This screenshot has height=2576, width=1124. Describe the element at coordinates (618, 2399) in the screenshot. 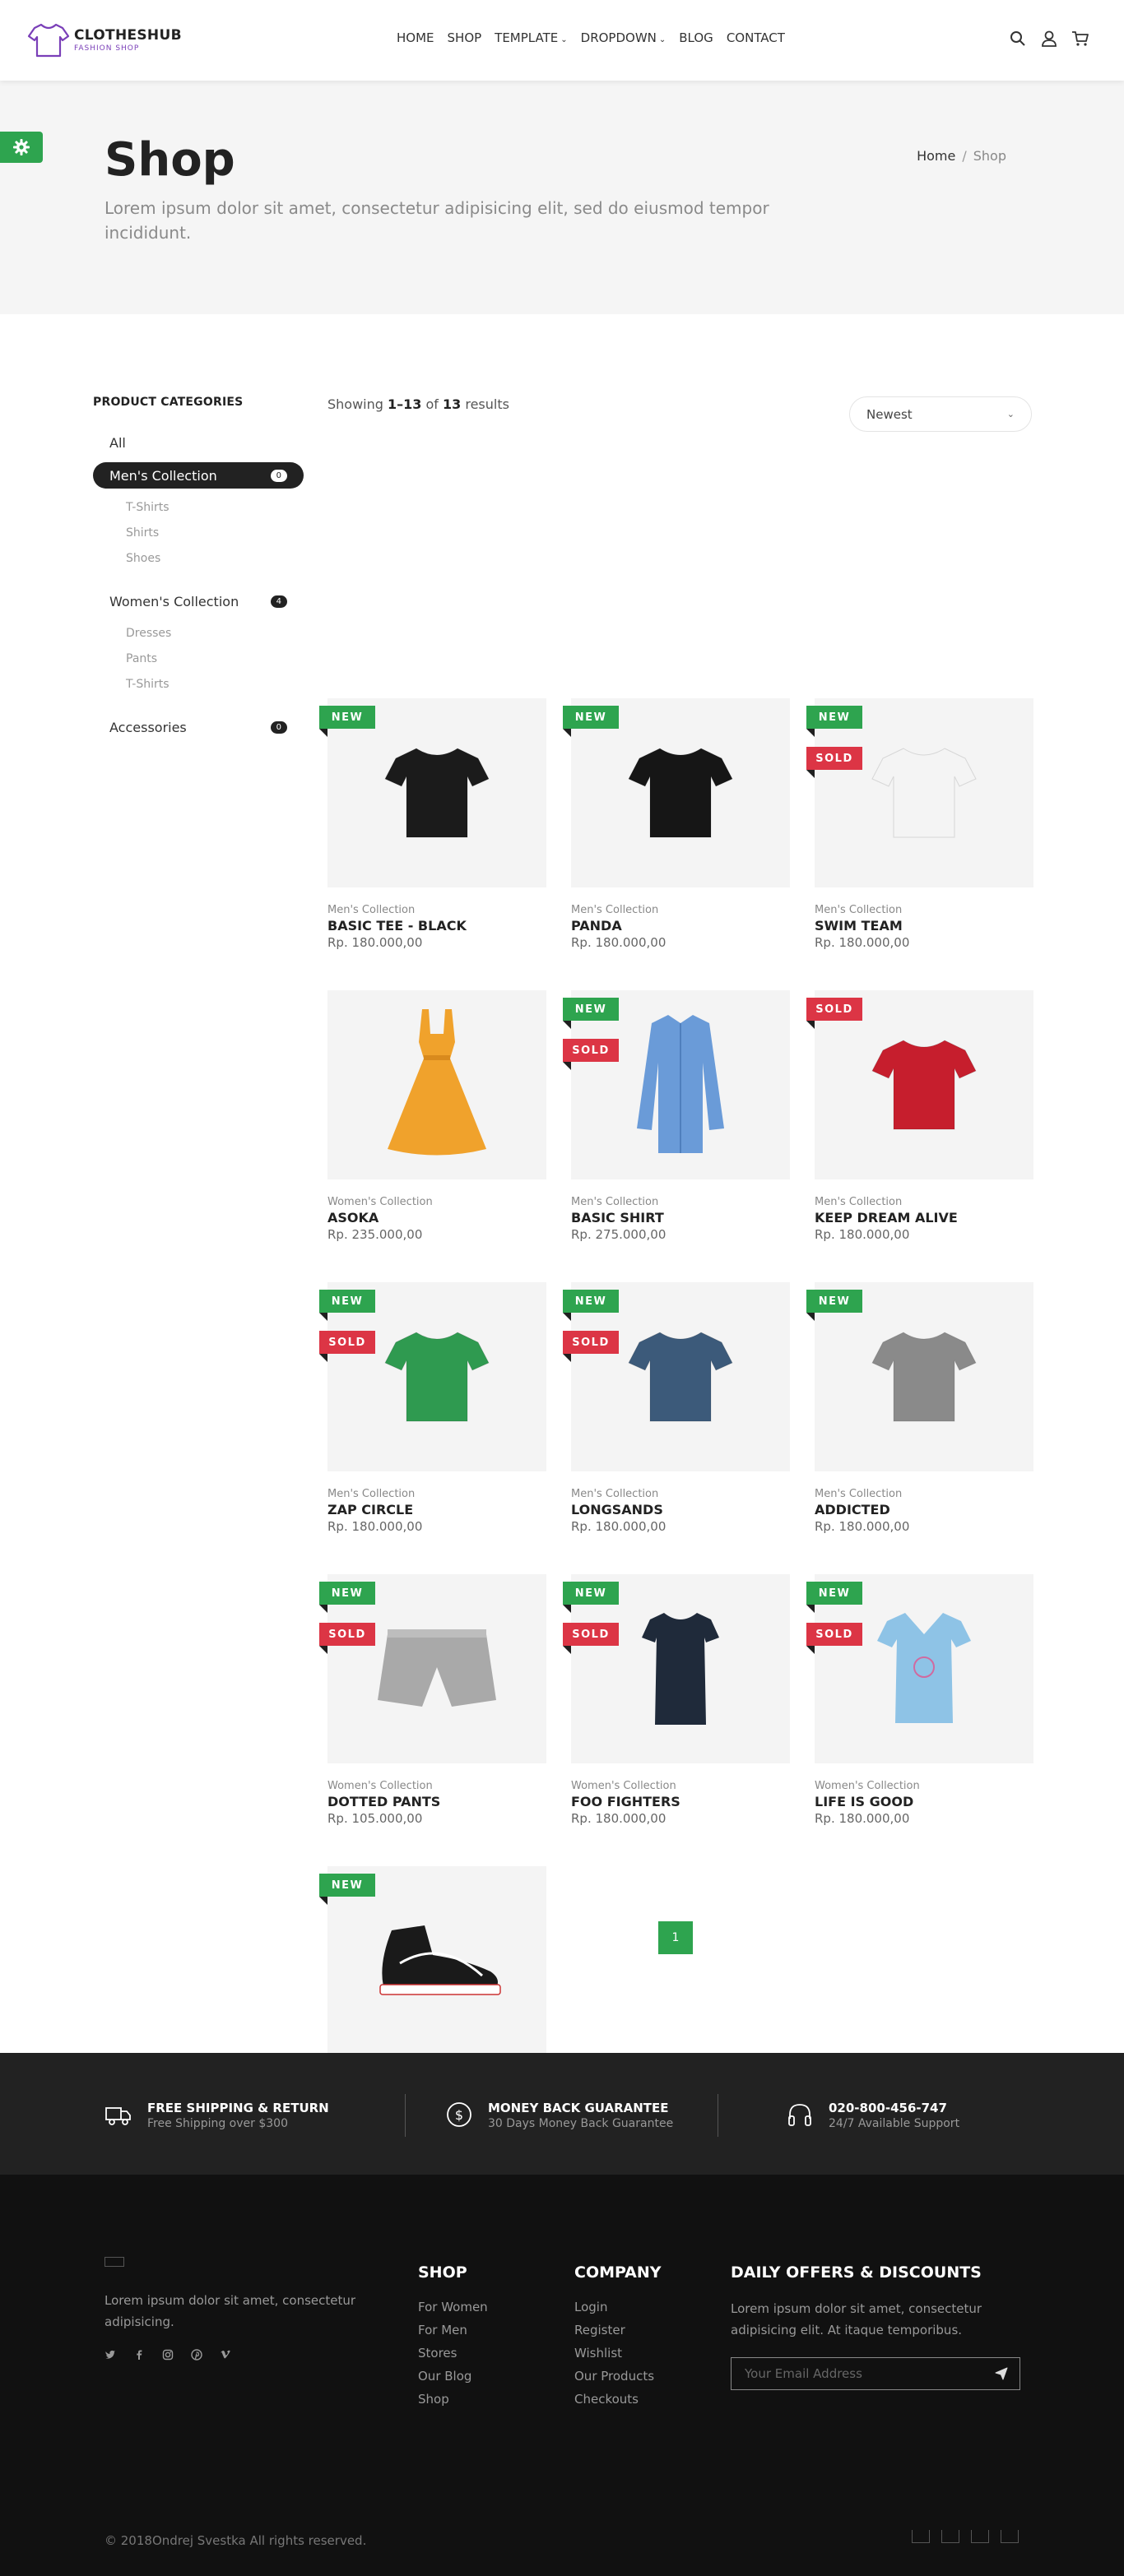

I see `footer-link: Checkouts` at that location.